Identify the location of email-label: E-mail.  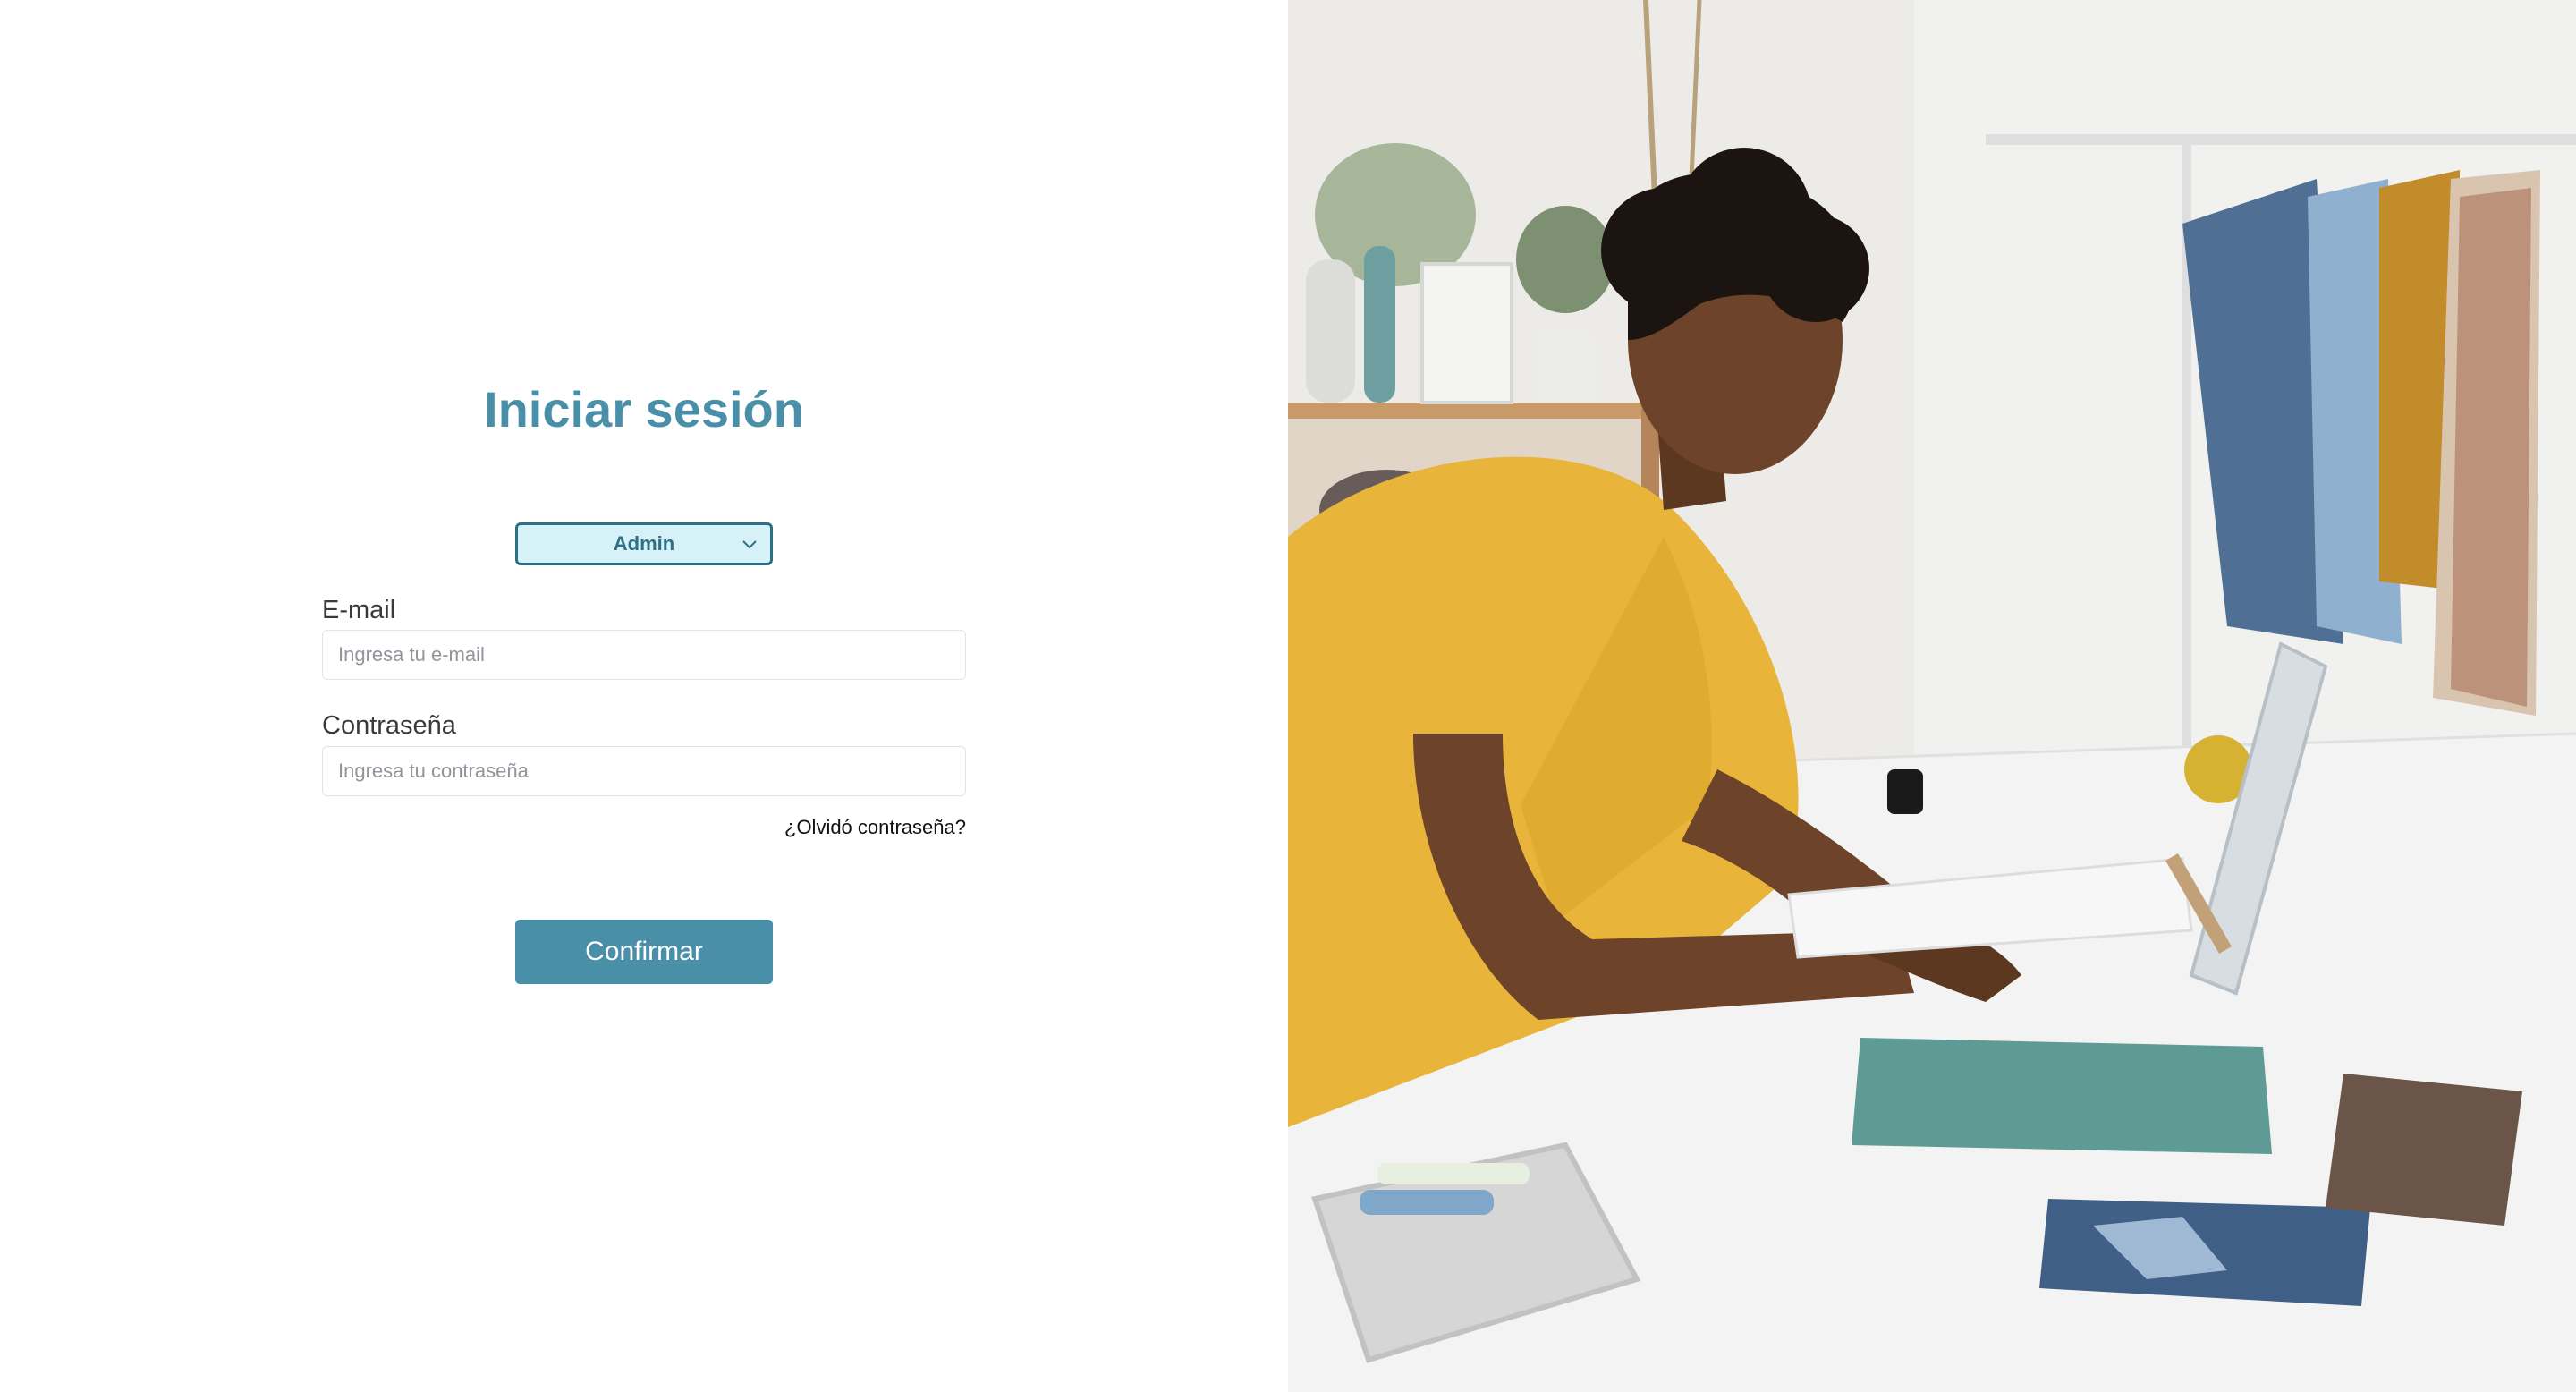
(359, 610).